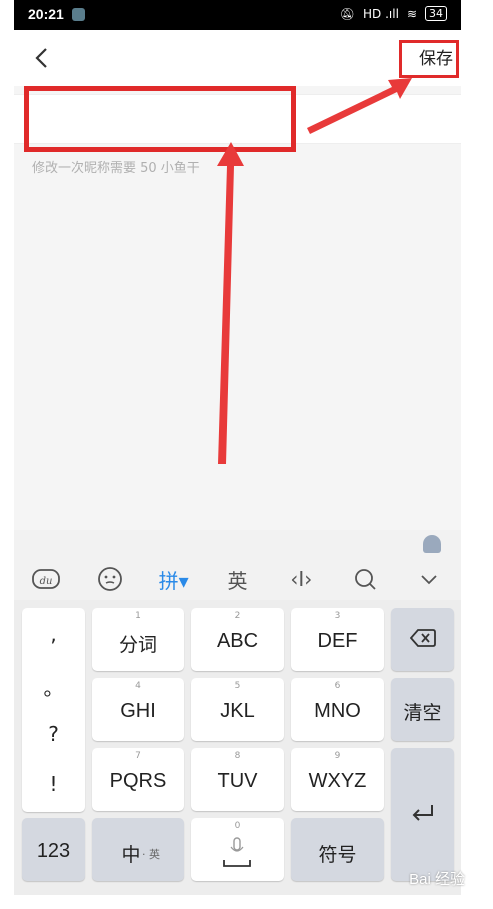  Describe the element at coordinates (422, 709) in the screenshot. I see `clear-key: 清空` at that location.